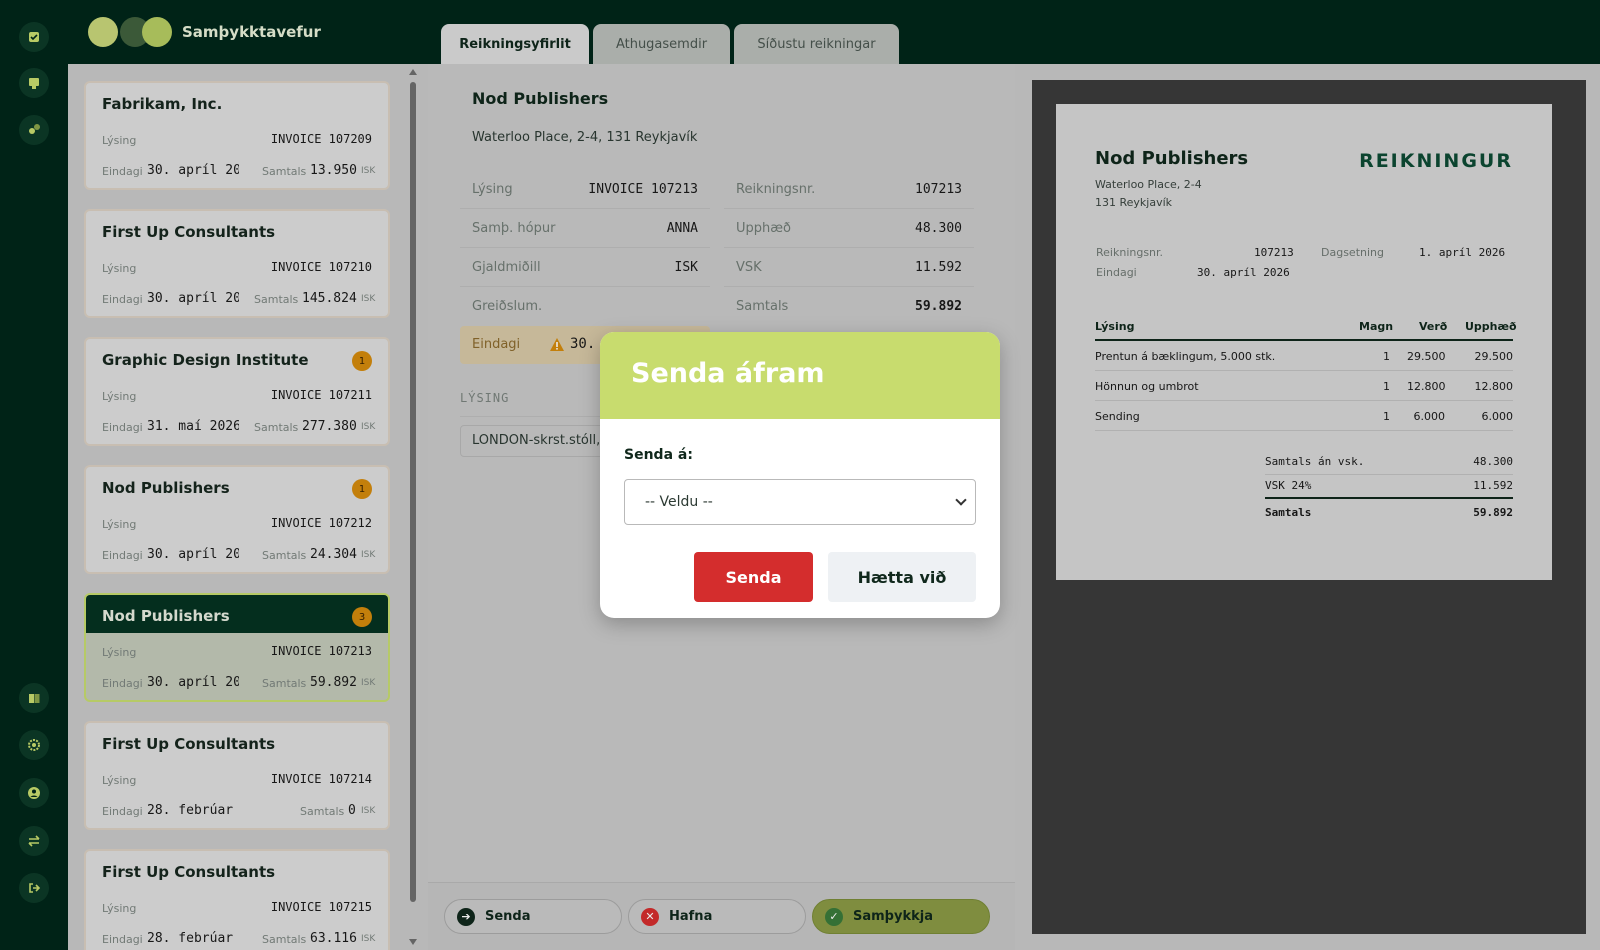  I want to click on invoice-desc: INVOICE 107210, so click(321, 267).